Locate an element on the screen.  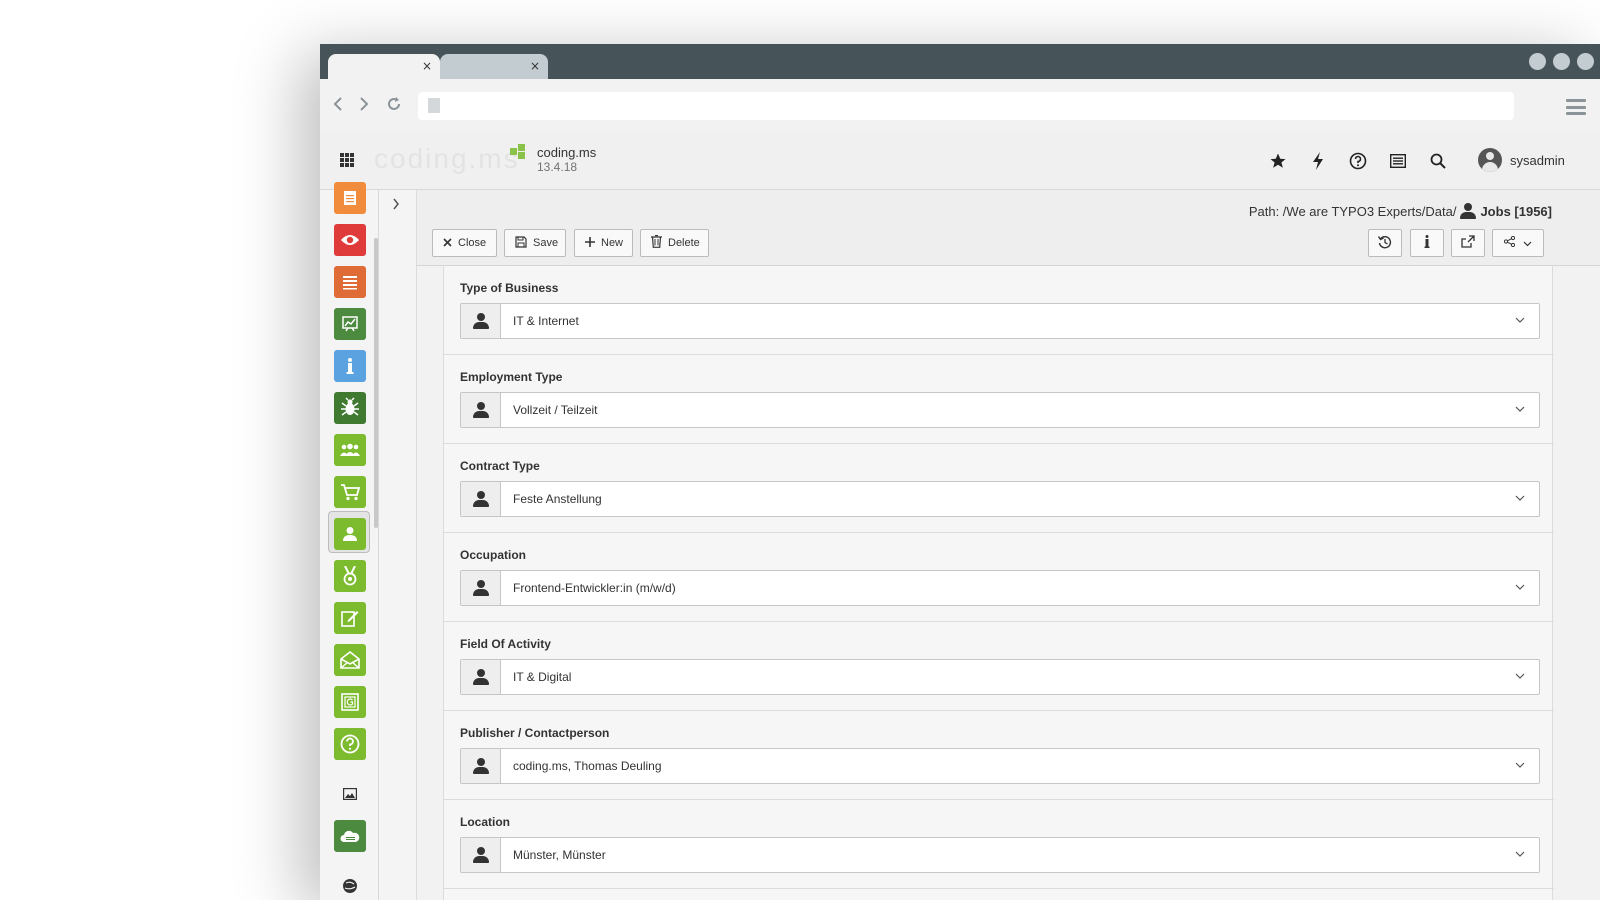
field-location: Location Münster, Münster is located at coordinates (999, 844).